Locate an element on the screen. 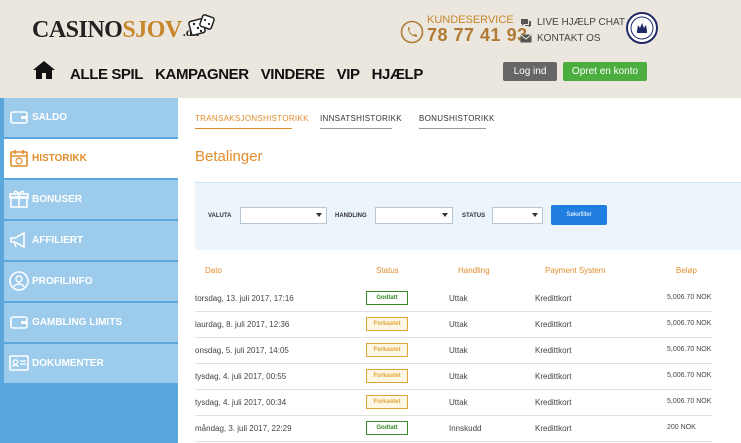  column-header-amount: Beløp is located at coordinates (686, 270).